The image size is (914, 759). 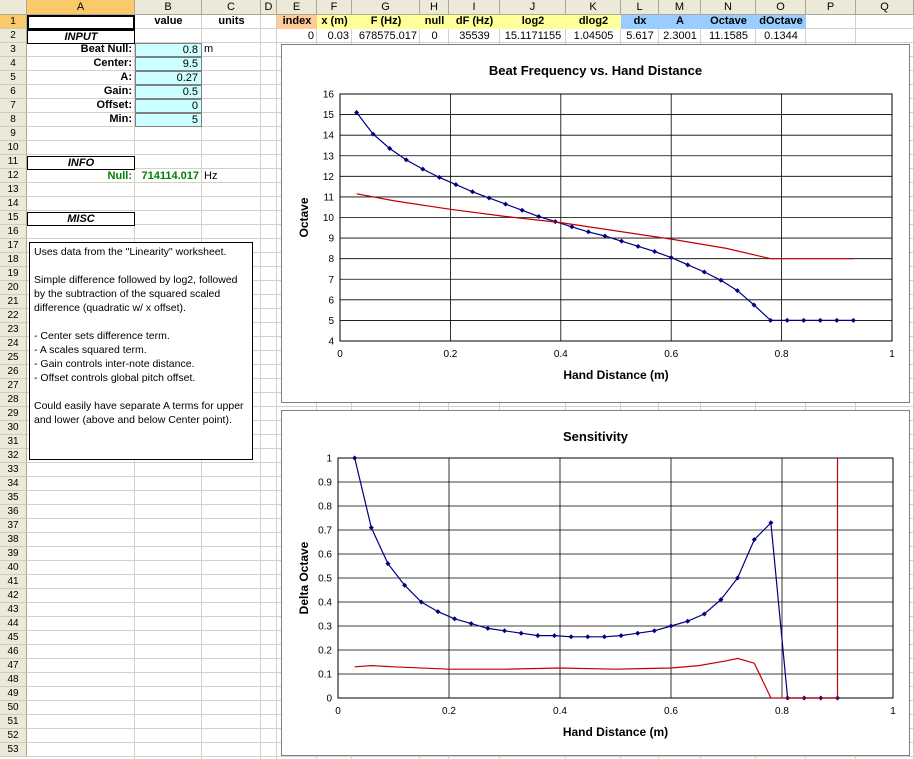 What do you see at coordinates (474, 37) in the screenshot?
I see `row2-df: 35539` at bounding box center [474, 37].